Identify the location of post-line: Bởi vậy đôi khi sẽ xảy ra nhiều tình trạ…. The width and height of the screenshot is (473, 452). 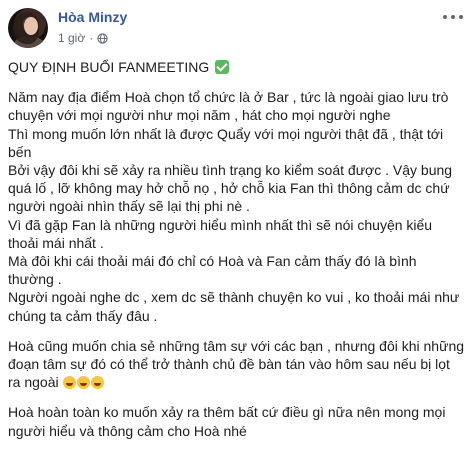
(230, 188).